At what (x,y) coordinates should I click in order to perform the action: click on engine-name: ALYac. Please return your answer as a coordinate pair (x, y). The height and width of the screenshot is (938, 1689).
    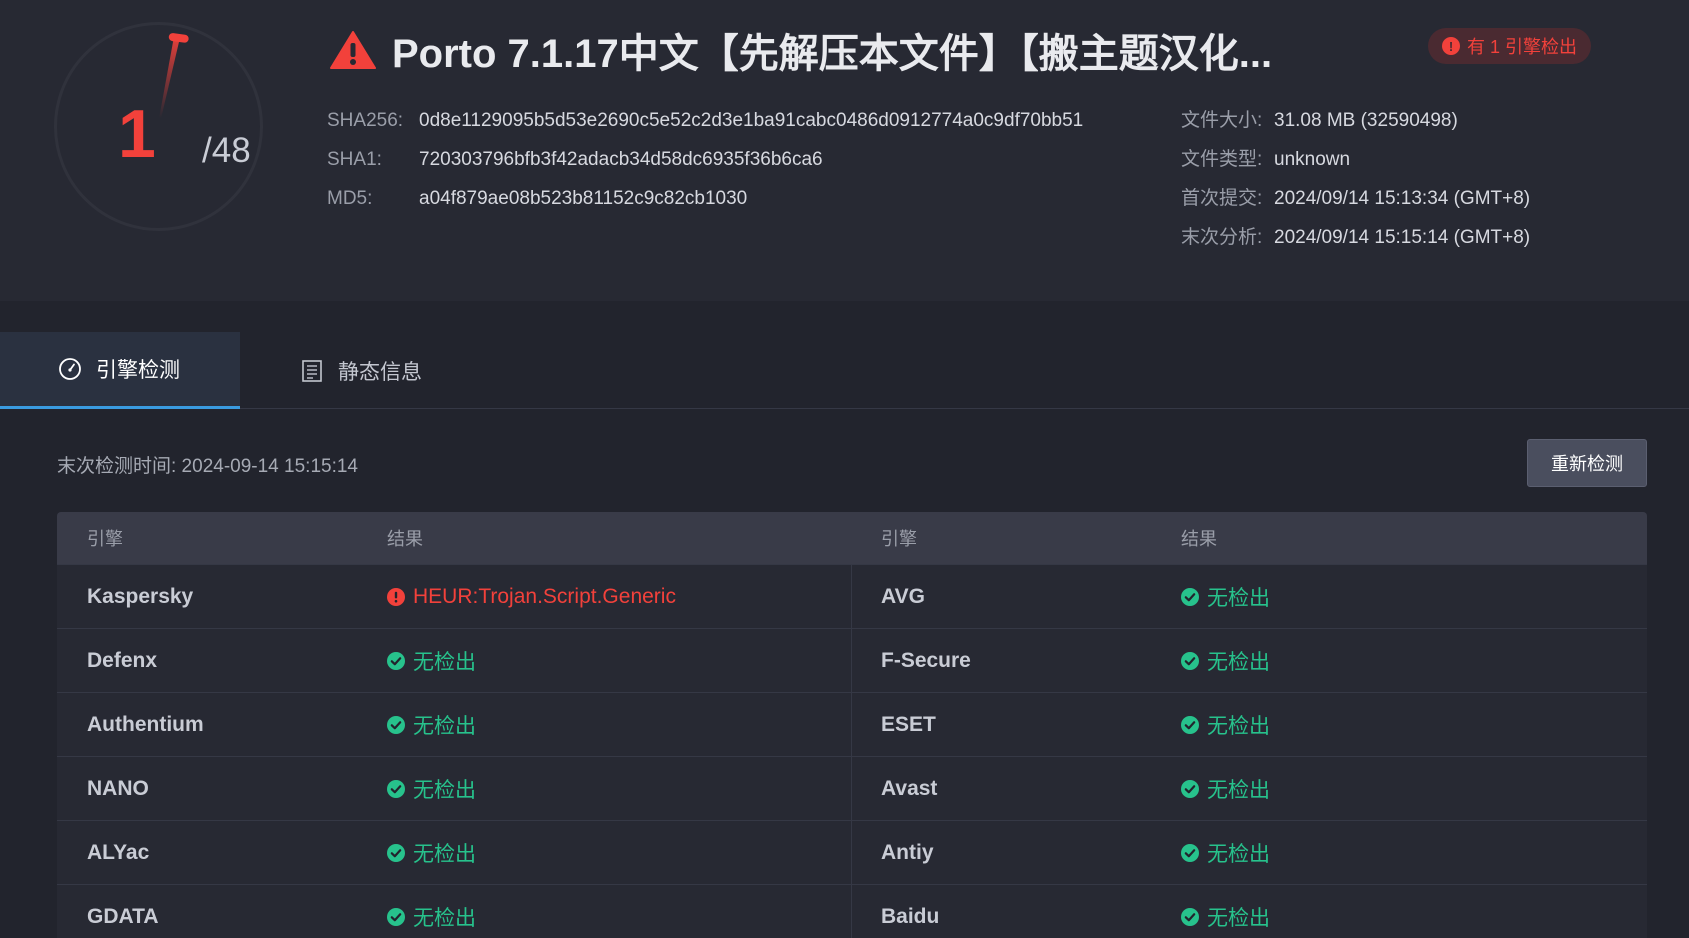
    Looking at the image, I should click on (118, 853).